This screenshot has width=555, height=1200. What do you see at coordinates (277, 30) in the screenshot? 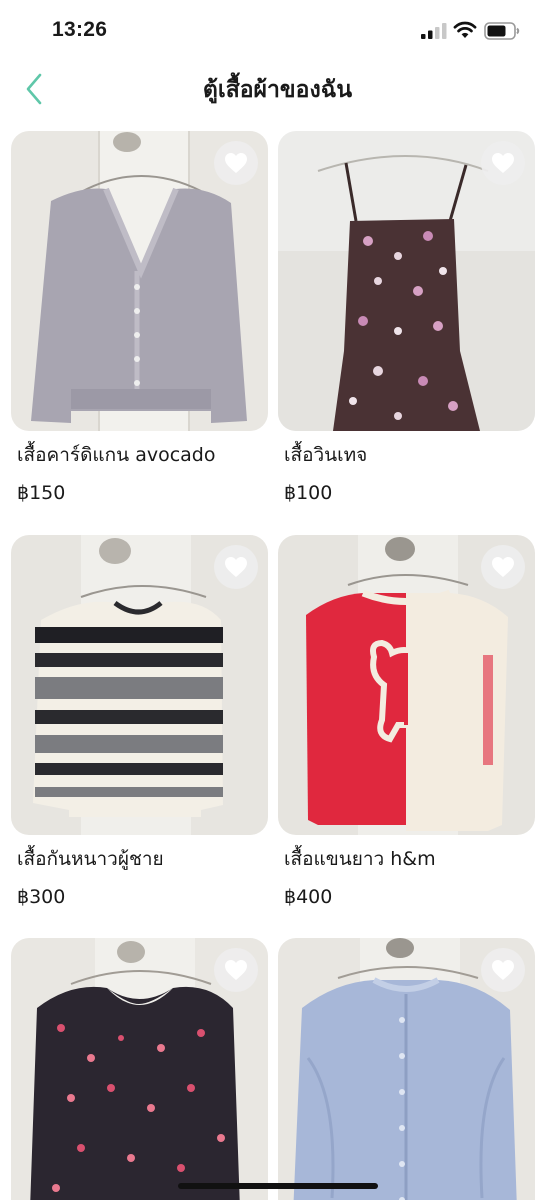
I see `status-bar: 13:26` at bounding box center [277, 30].